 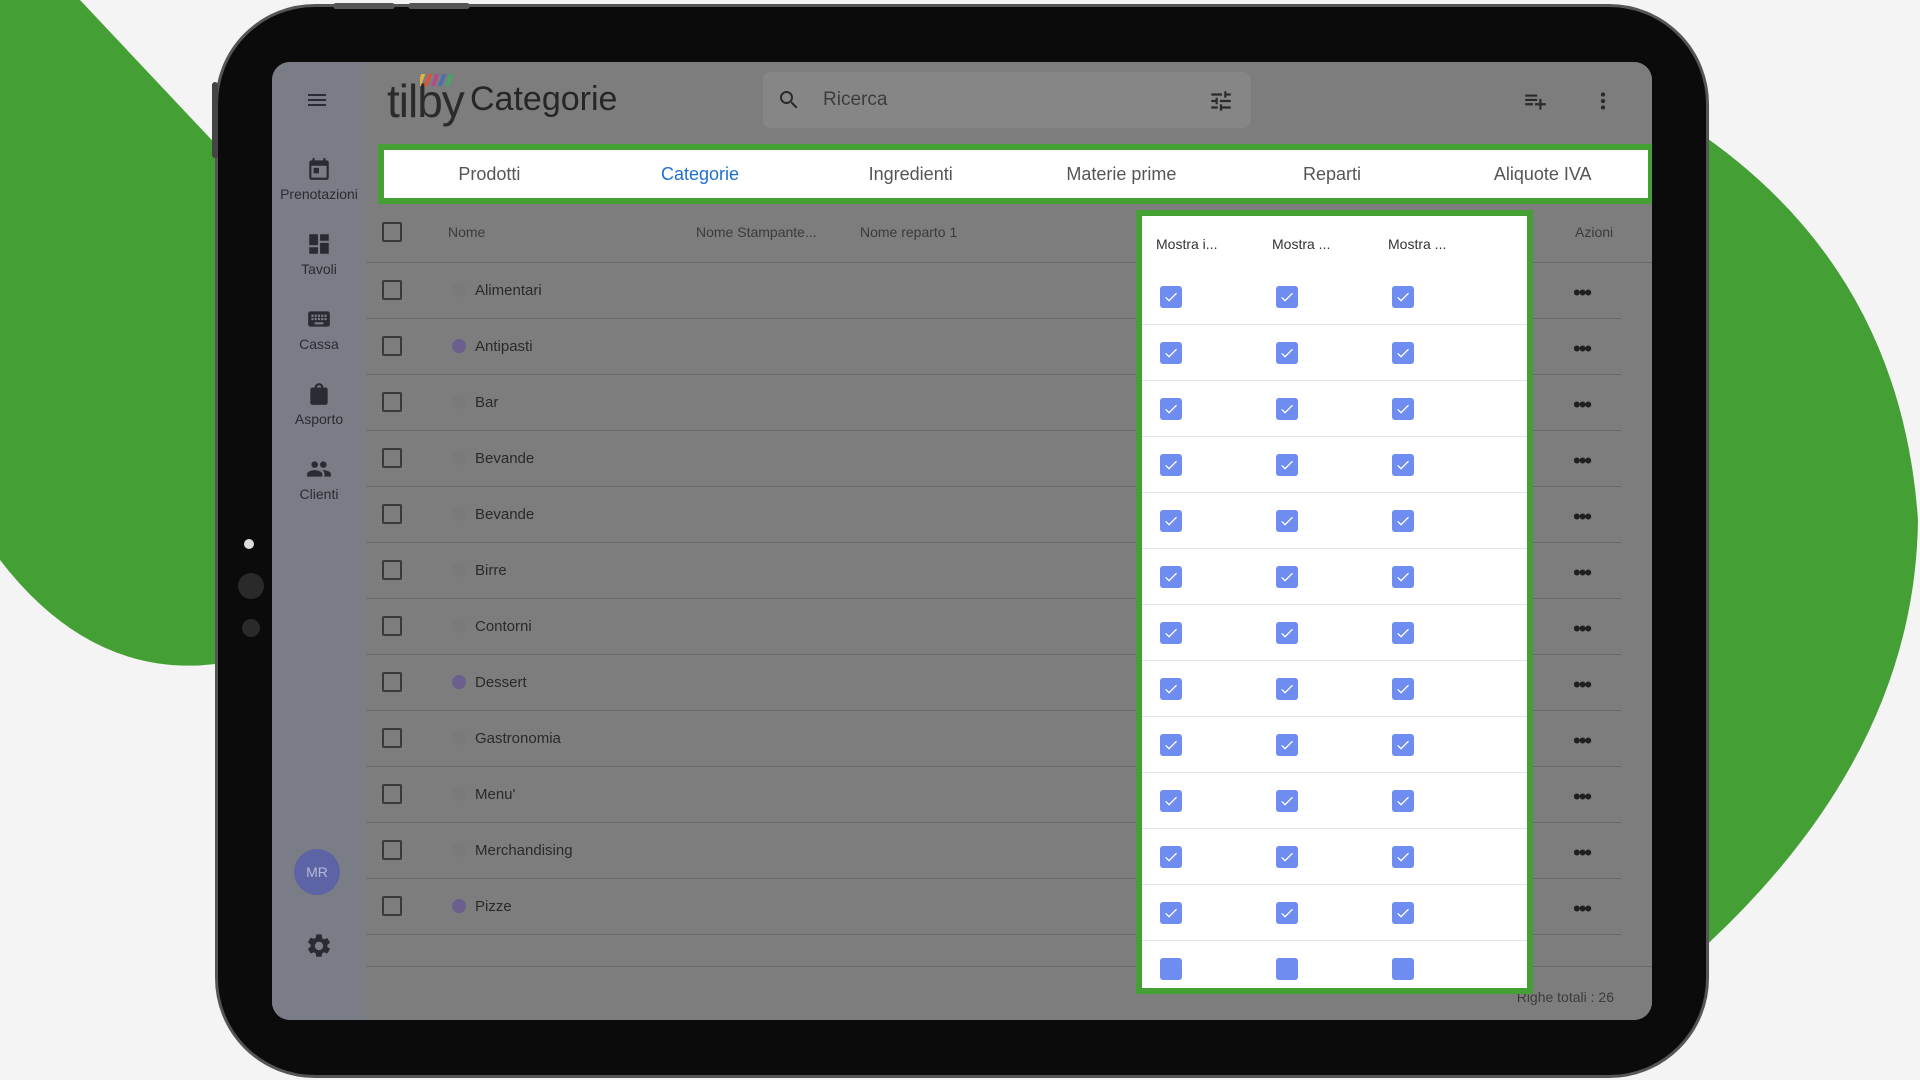 I want to click on hamburger-menu-icon, so click(x=317, y=100).